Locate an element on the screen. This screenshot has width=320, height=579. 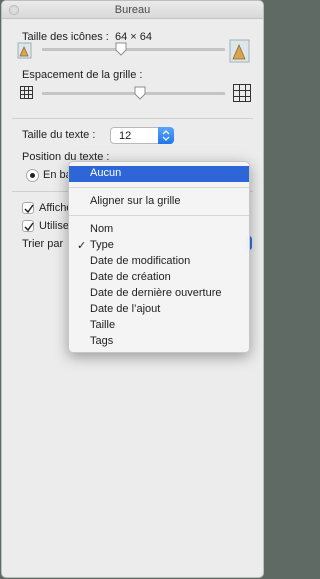
text-size-label: Taille du texte : is located at coordinates (59, 135).